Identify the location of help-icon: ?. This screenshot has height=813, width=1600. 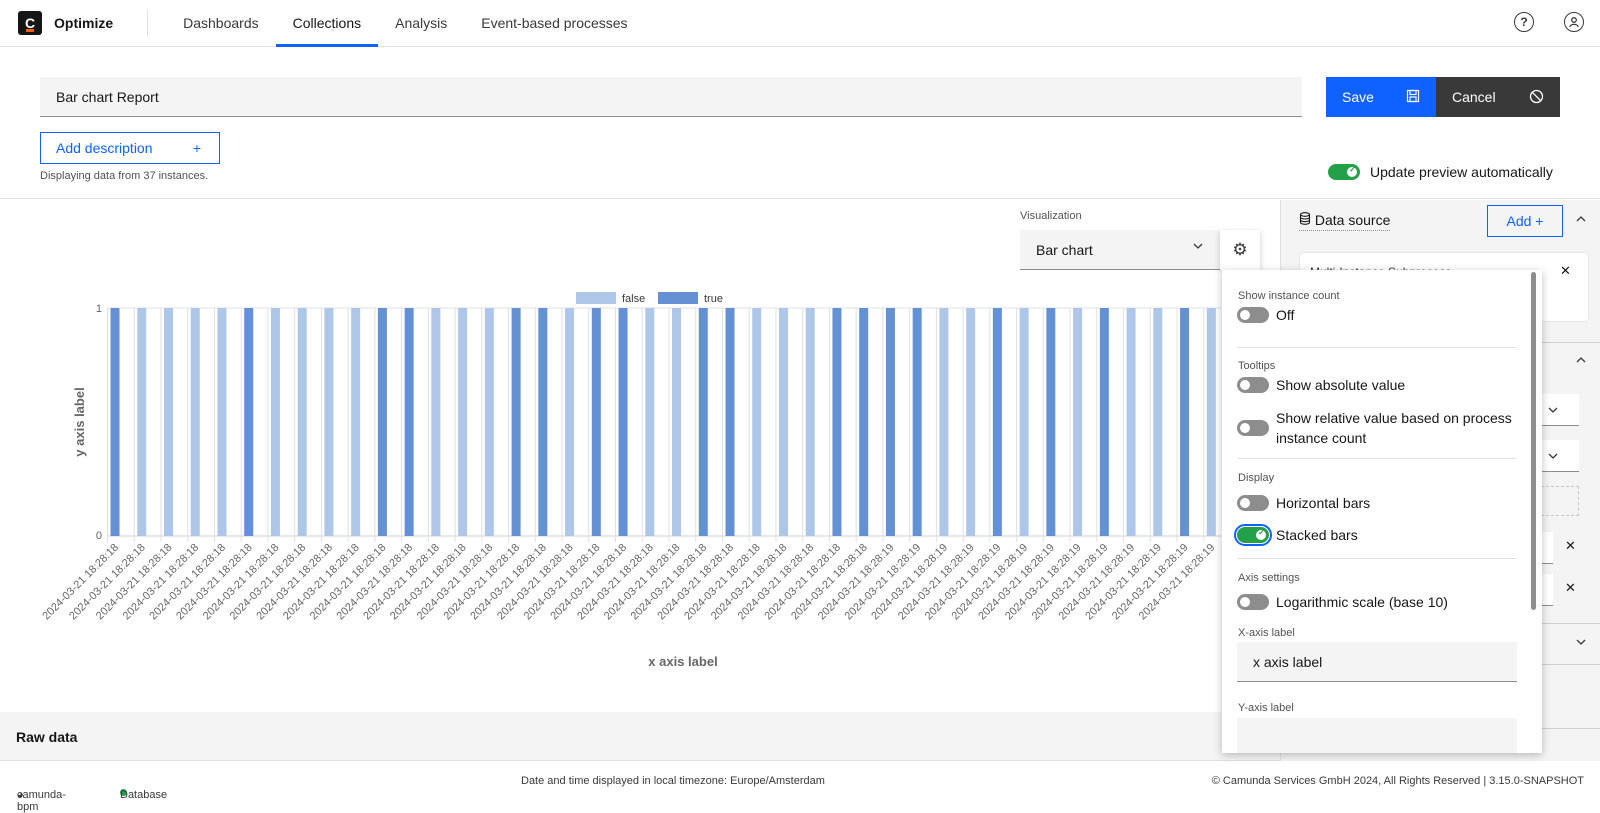
(1524, 22).